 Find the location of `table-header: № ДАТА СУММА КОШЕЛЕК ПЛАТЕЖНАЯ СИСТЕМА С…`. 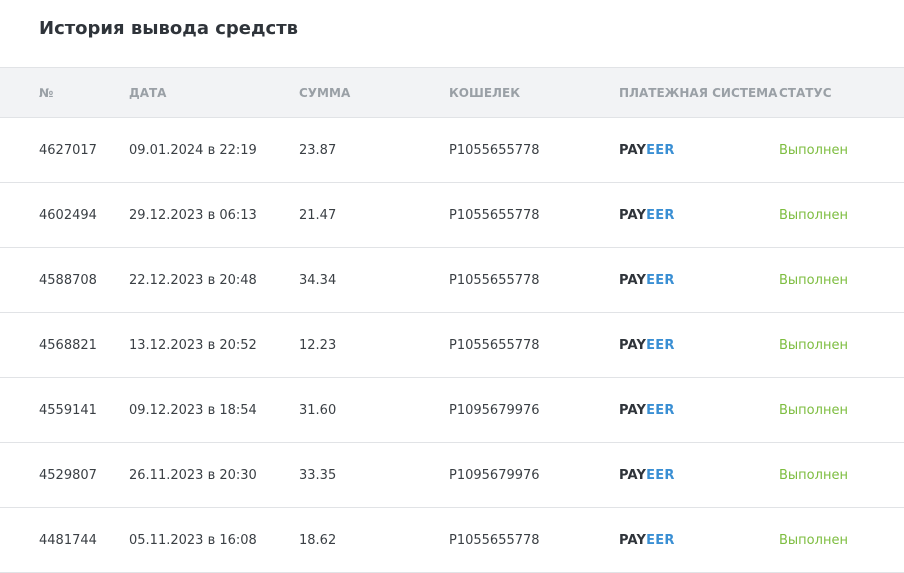

table-header: № ДАТА СУММА КОШЕЛЕК ПЛАТЕЖНАЯ СИСТЕМА С… is located at coordinates (452, 92).